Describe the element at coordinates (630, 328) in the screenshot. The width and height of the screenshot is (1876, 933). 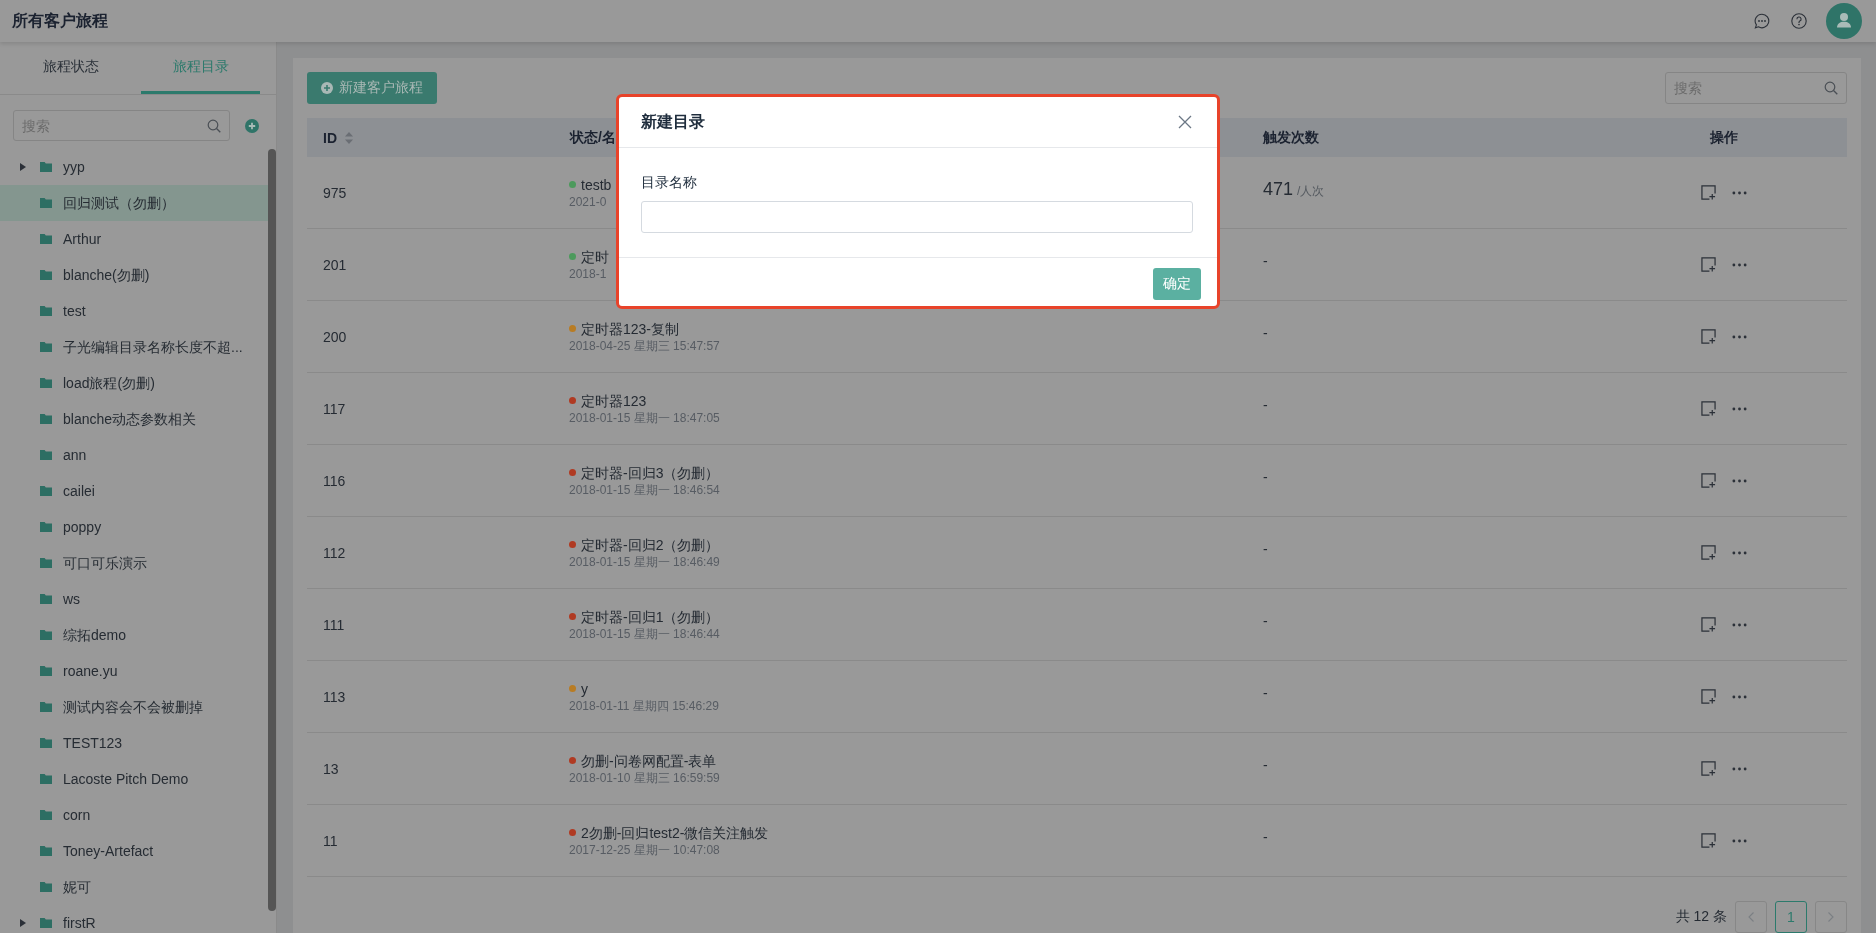
I see `journey-name: 定时器123-复制` at that location.